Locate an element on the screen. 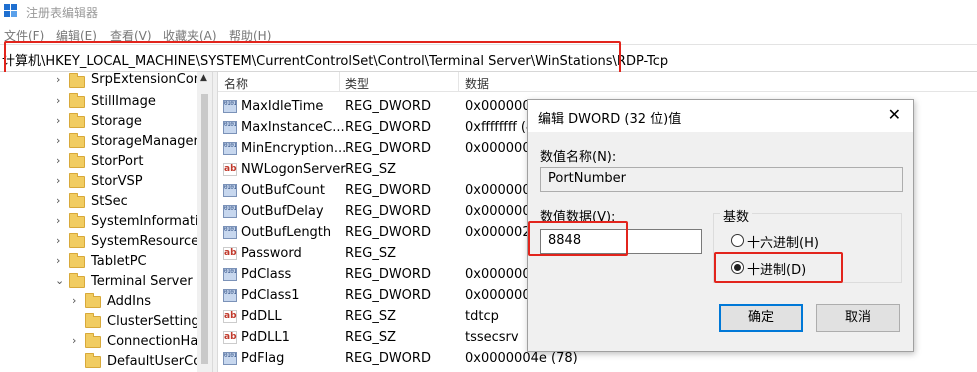  tree-item: › StorageManagem is located at coordinates (106, 142).